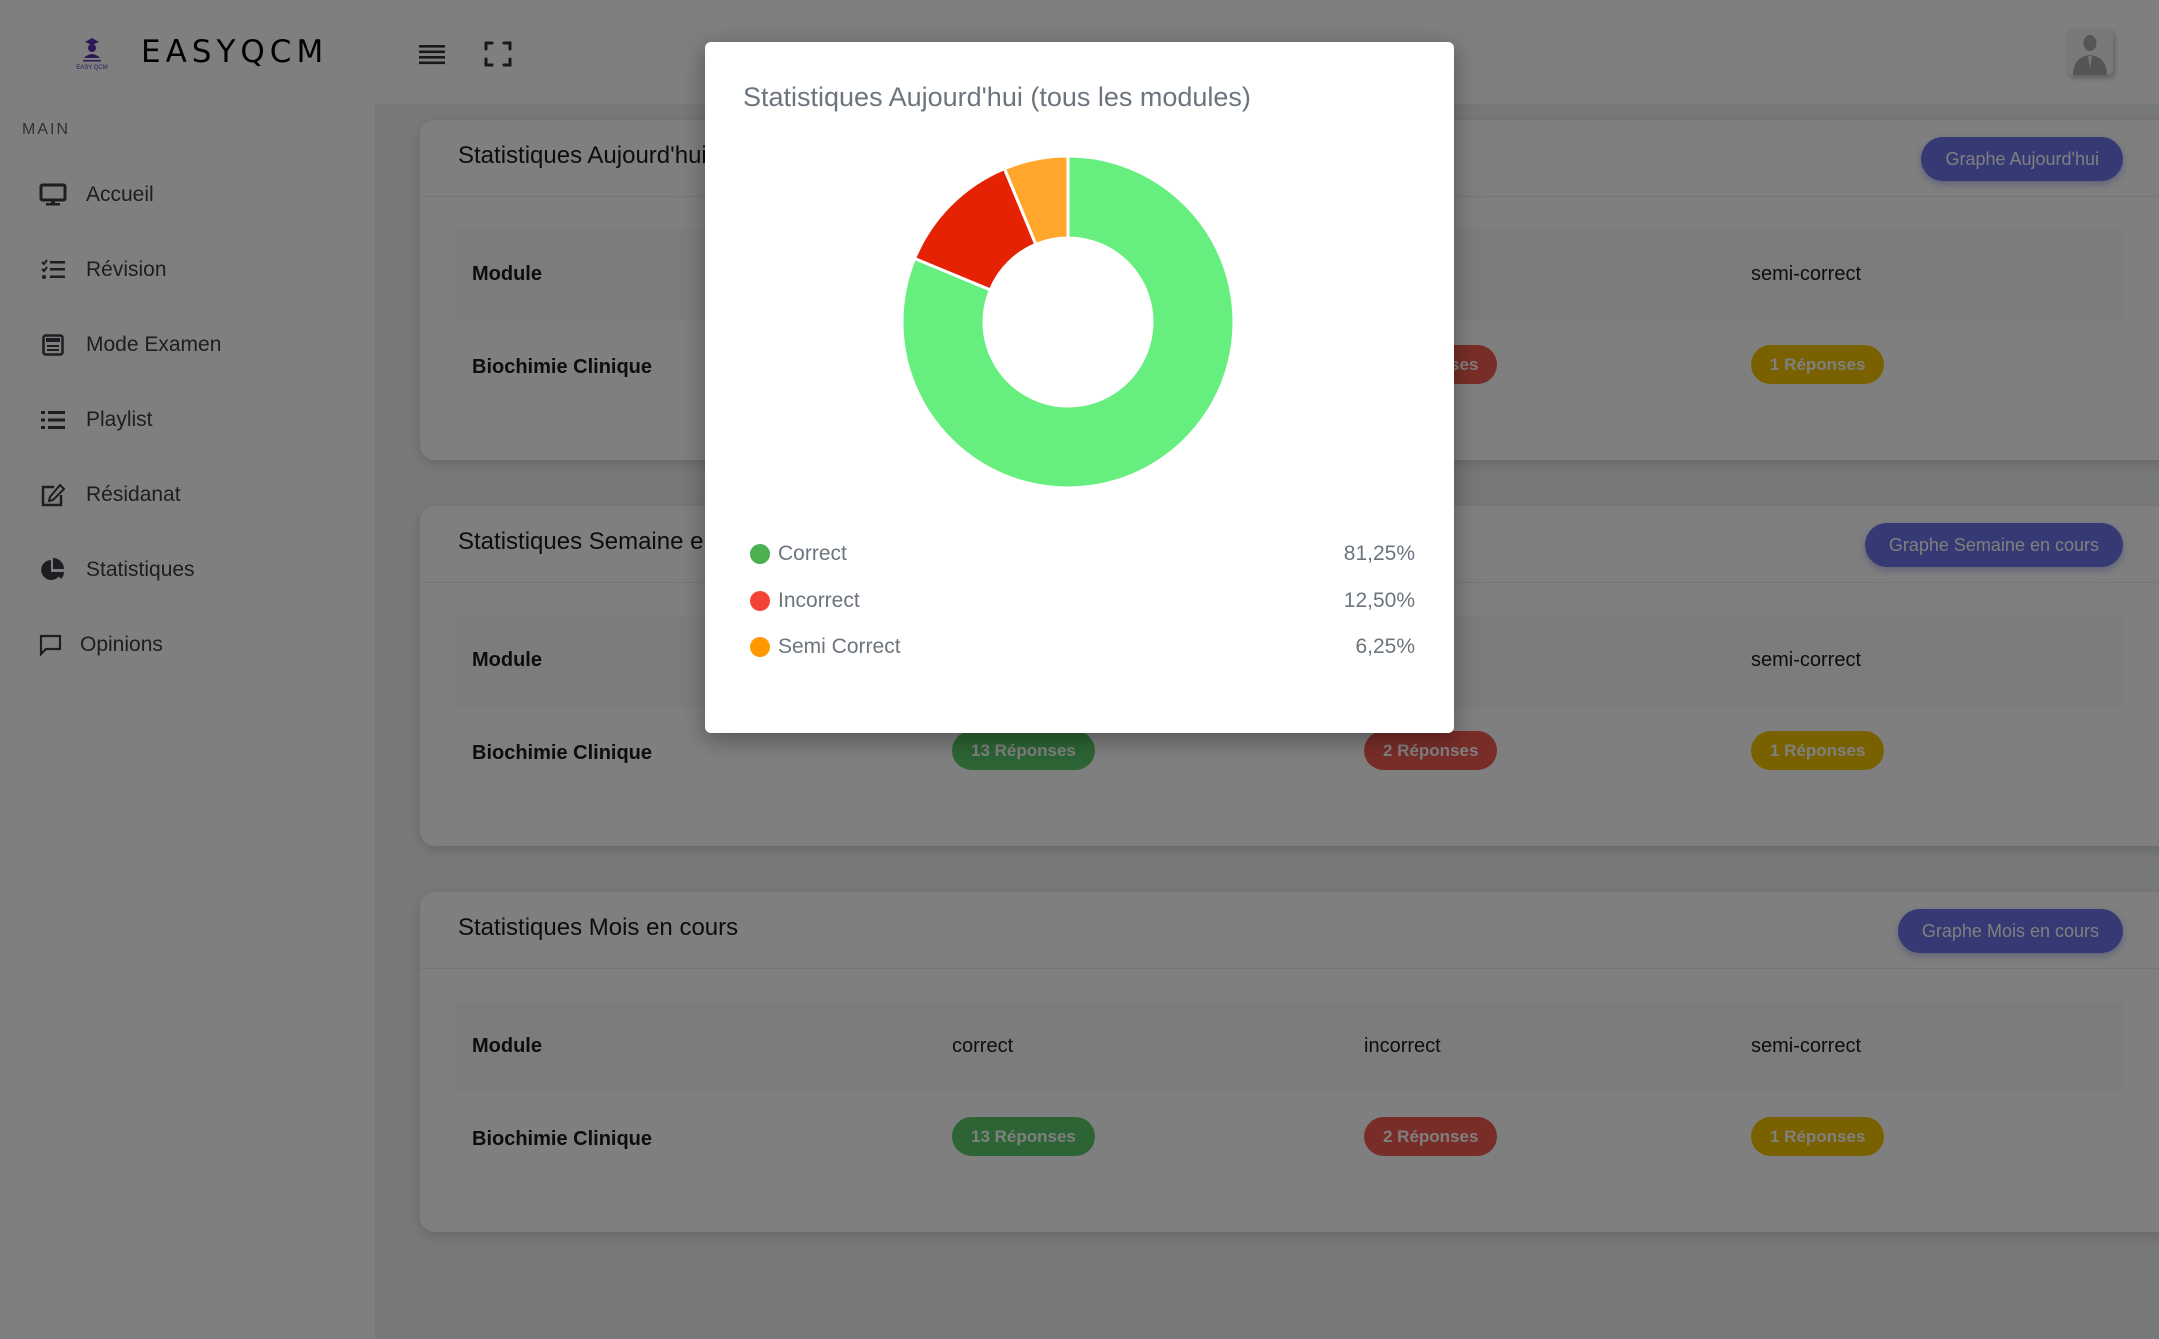 The width and height of the screenshot is (2159, 1339). Describe the element at coordinates (1385, 646) in the screenshot. I see `legend-value: 6,25%` at that location.